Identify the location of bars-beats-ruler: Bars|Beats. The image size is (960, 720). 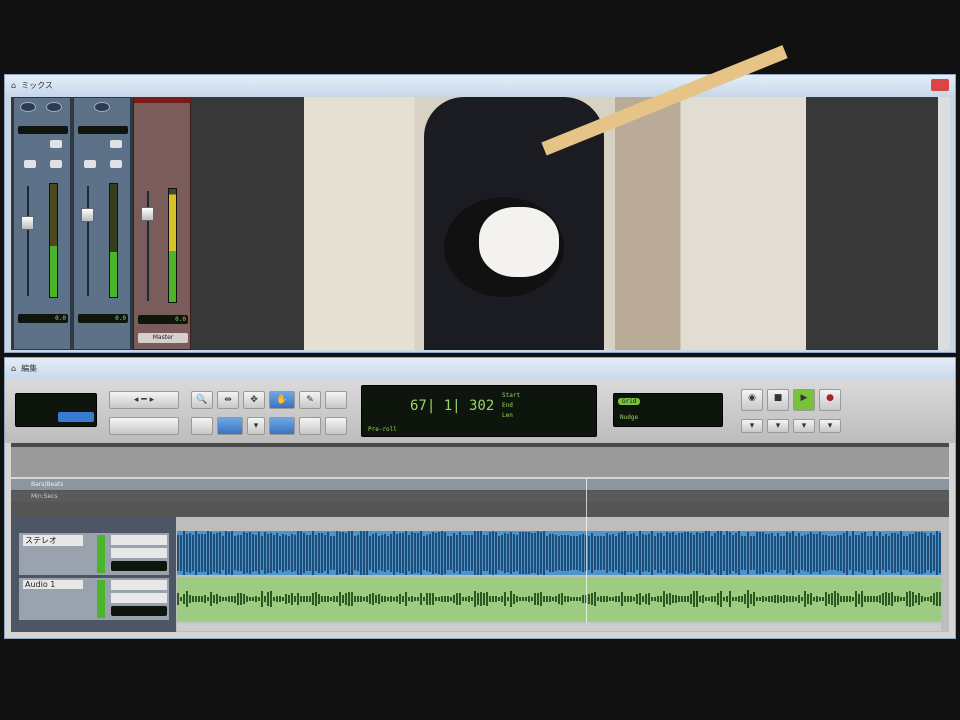
(480, 485).